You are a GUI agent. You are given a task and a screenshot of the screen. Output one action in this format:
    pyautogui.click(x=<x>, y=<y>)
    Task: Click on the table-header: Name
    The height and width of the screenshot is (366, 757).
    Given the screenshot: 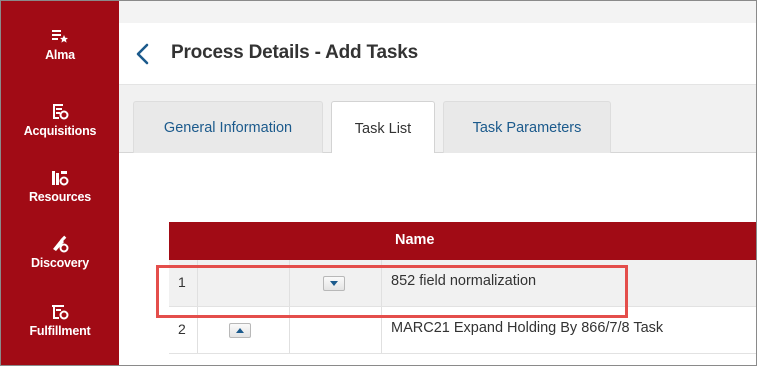 What is the action you would take?
    pyautogui.click(x=462, y=241)
    